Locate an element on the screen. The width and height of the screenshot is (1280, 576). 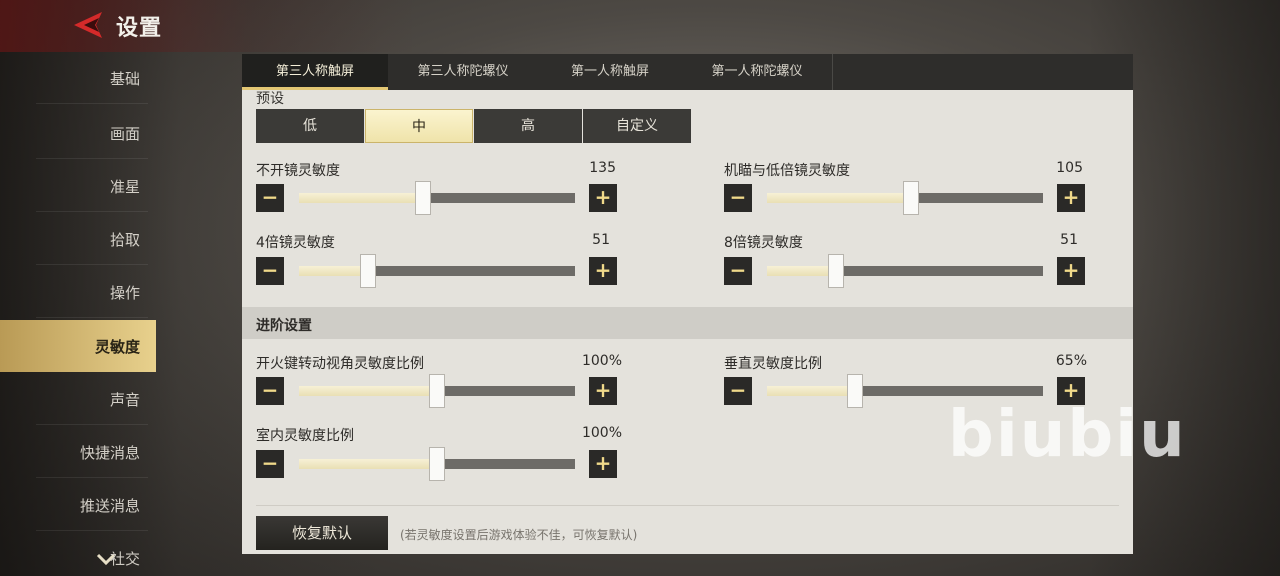
sidebar-item-pickup: 拾取 is located at coordinates (78, 239).